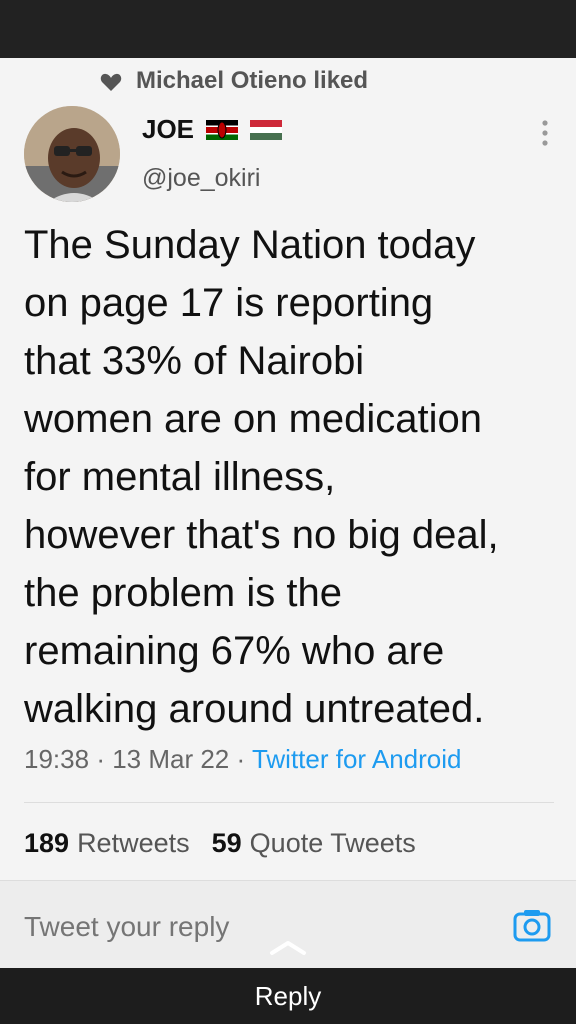 The height and width of the screenshot is (1024, 576). What do you see at coordinates (252, 81) in the screenshot?
I see `liked-by-text: Michael Otieno liked` at bounding box center [252, 81].